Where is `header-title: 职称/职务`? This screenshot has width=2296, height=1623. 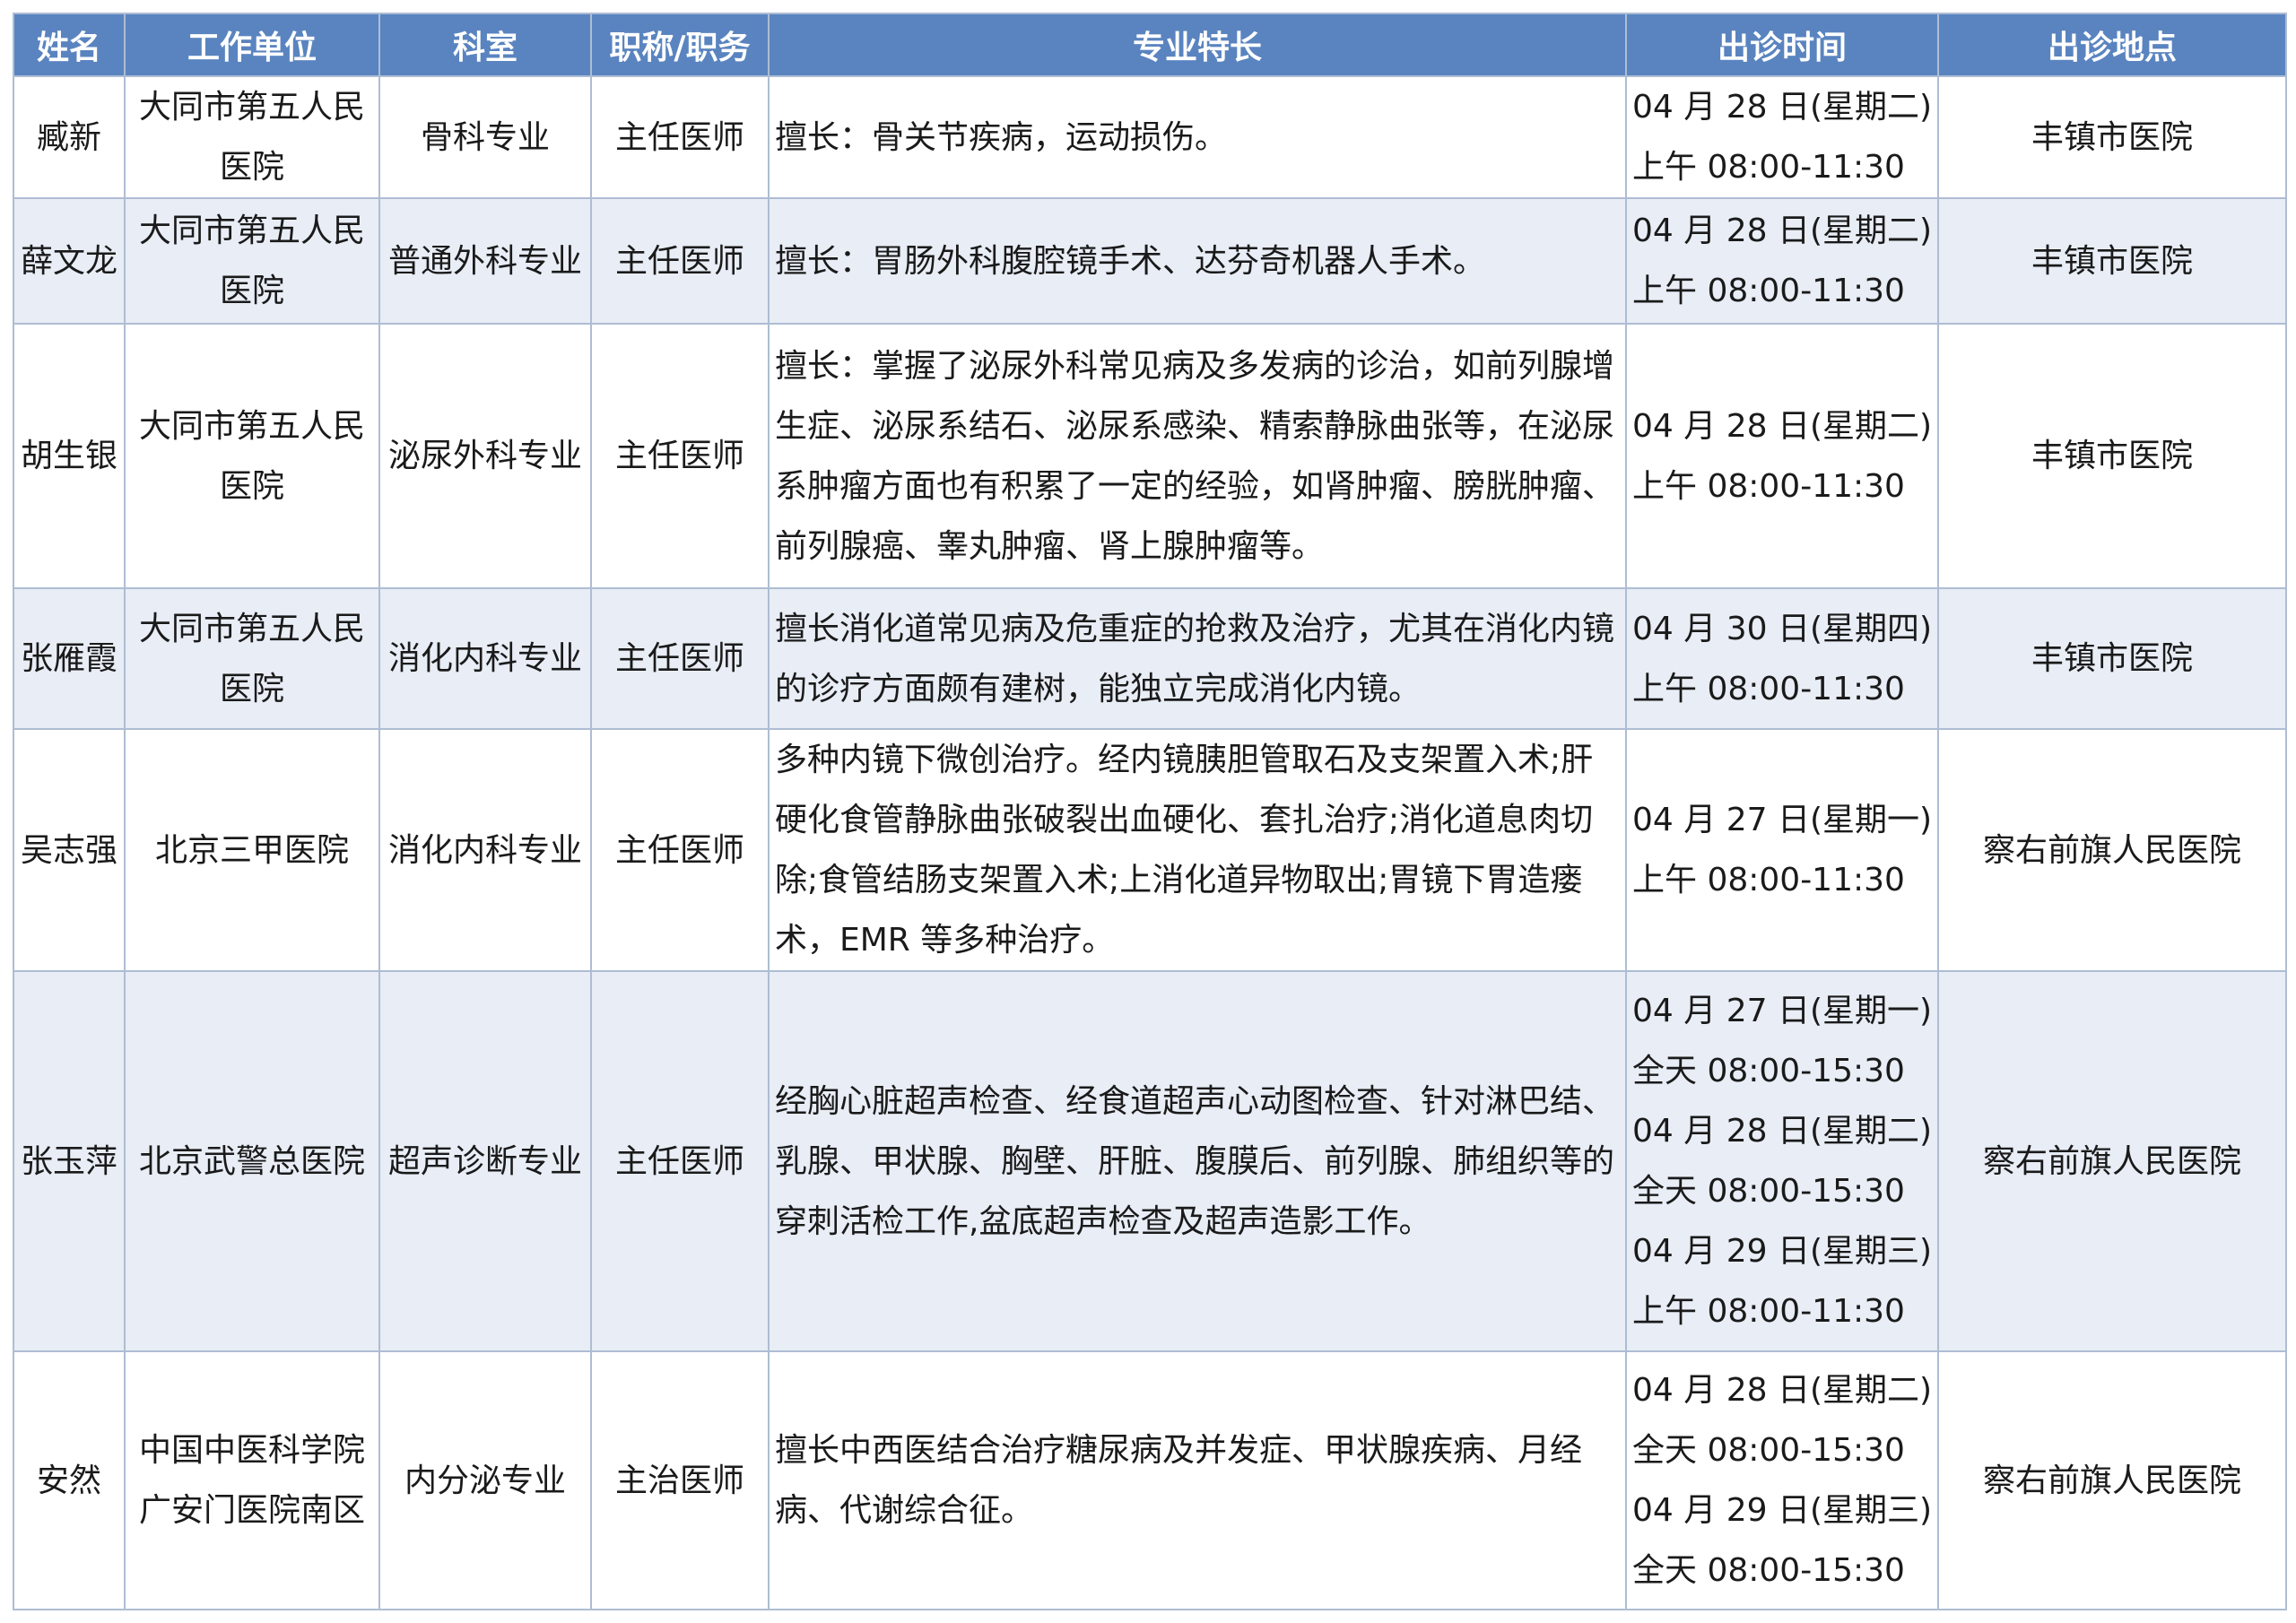
header-title: 职称/职务 is located at coordinates (680, 45).